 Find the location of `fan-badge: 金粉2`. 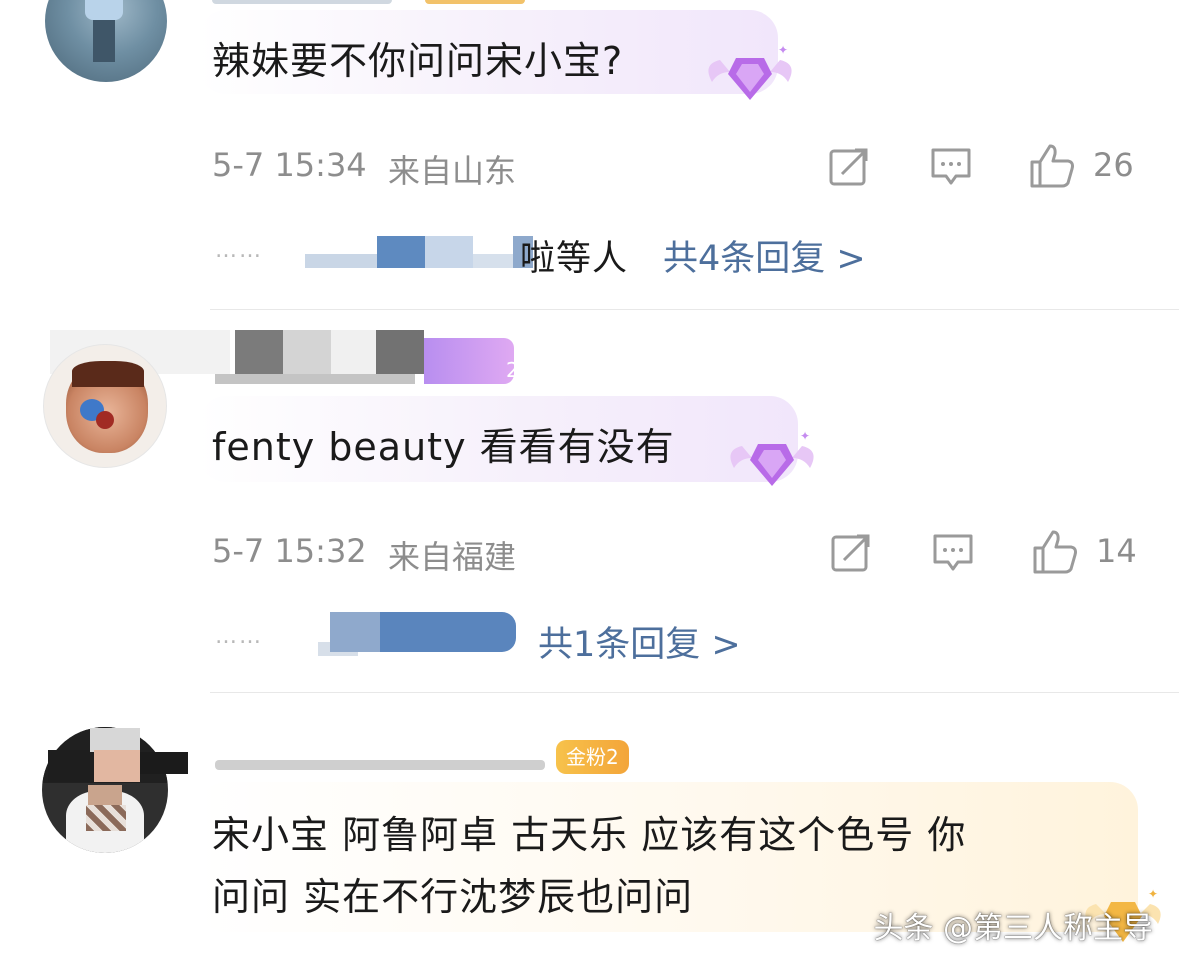

fan-badge: 金粉2 is located at coordinates (592, 757).